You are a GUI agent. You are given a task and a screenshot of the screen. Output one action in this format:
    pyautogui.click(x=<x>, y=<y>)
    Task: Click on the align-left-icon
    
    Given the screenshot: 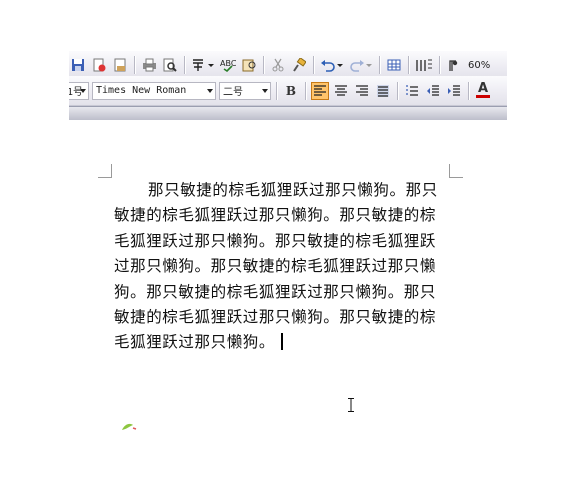 What is the action you would take?
    pyautogui.click(x=320, y=90)
    